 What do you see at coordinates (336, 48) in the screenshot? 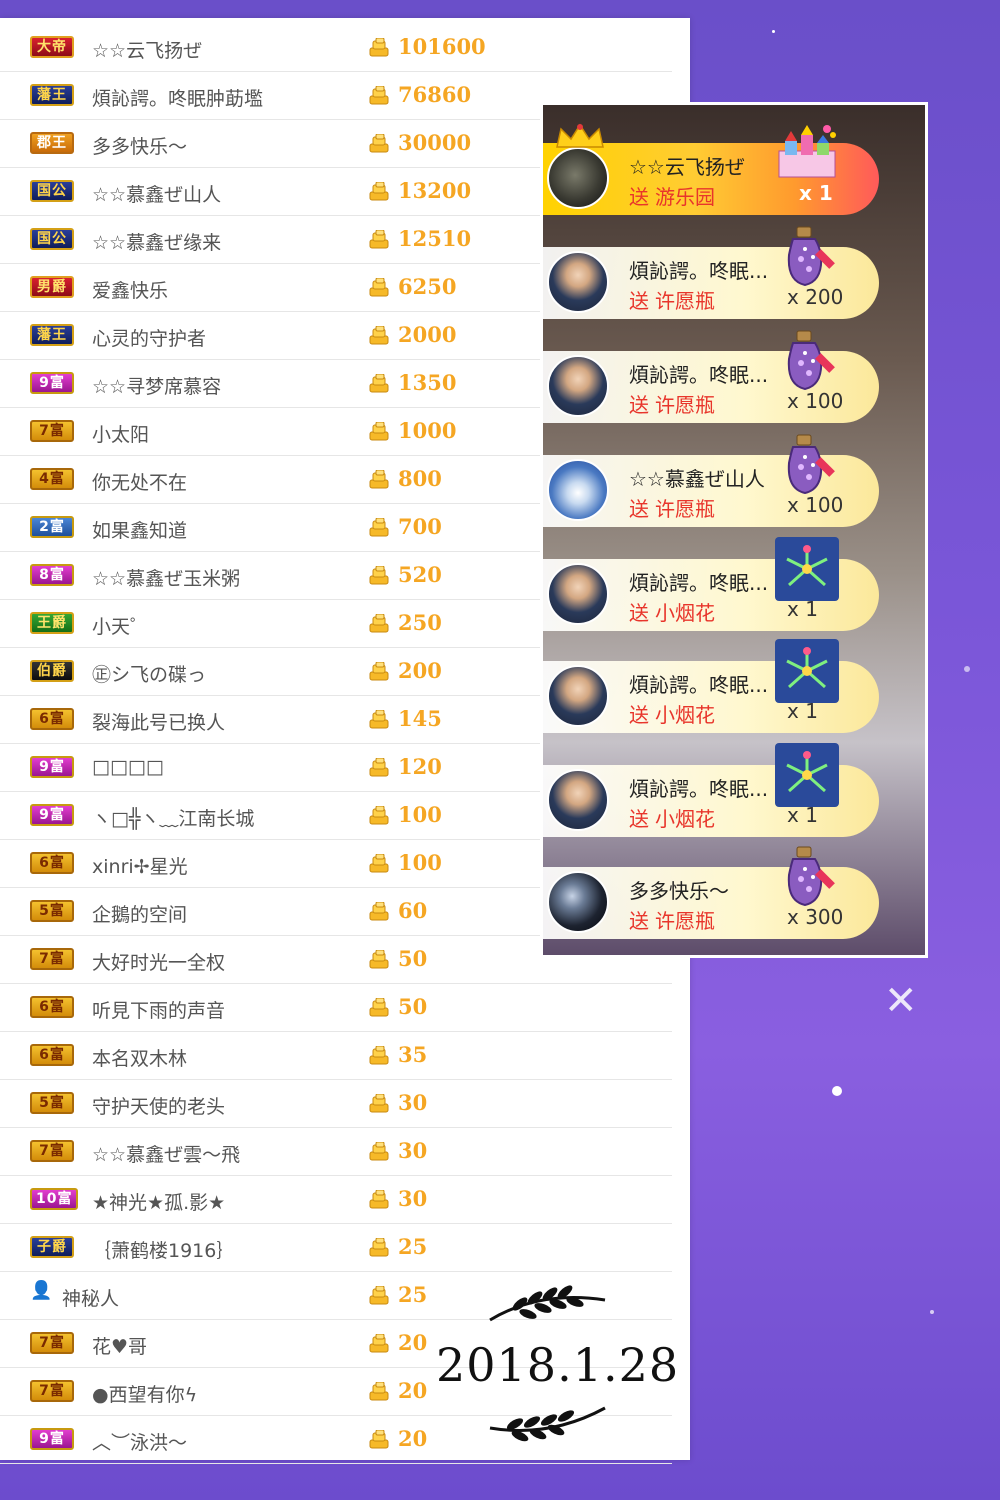
I see `leaderboard-row: 大帝 ☆☆云飞扬ぜ 101600` at bounding box center [336, 48].